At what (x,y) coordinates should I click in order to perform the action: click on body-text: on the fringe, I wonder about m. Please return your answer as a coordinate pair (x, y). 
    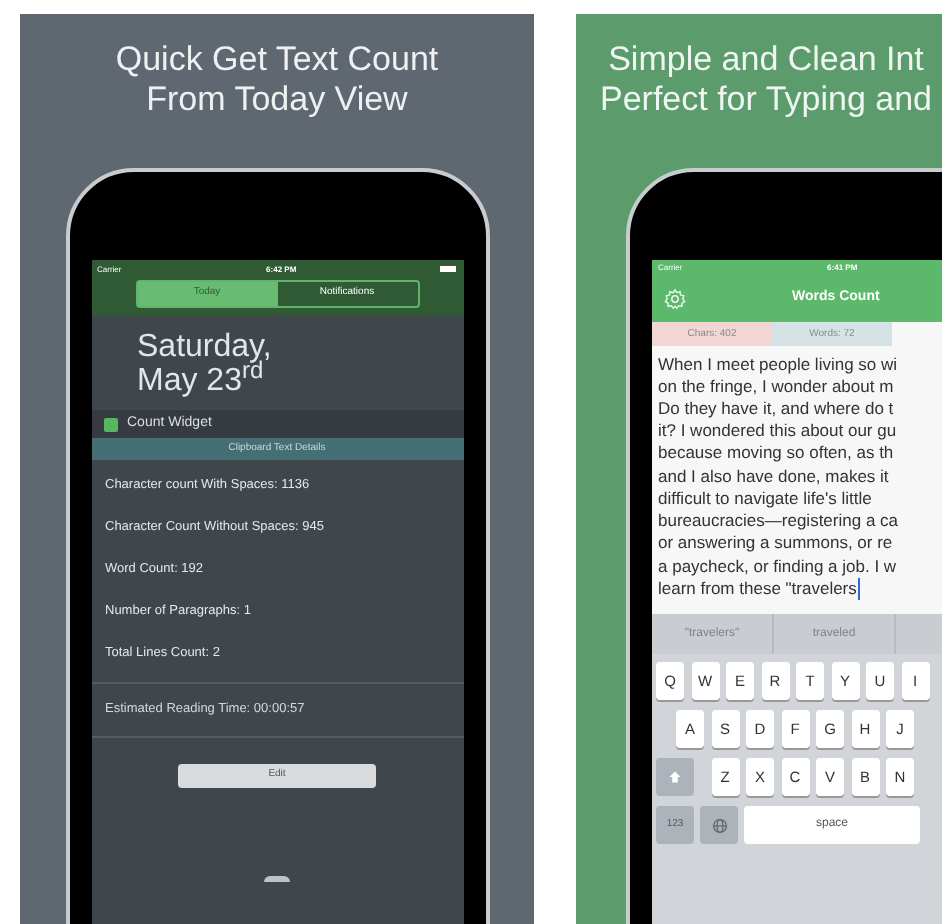
    Looking at the image, I should click on (777, 387).